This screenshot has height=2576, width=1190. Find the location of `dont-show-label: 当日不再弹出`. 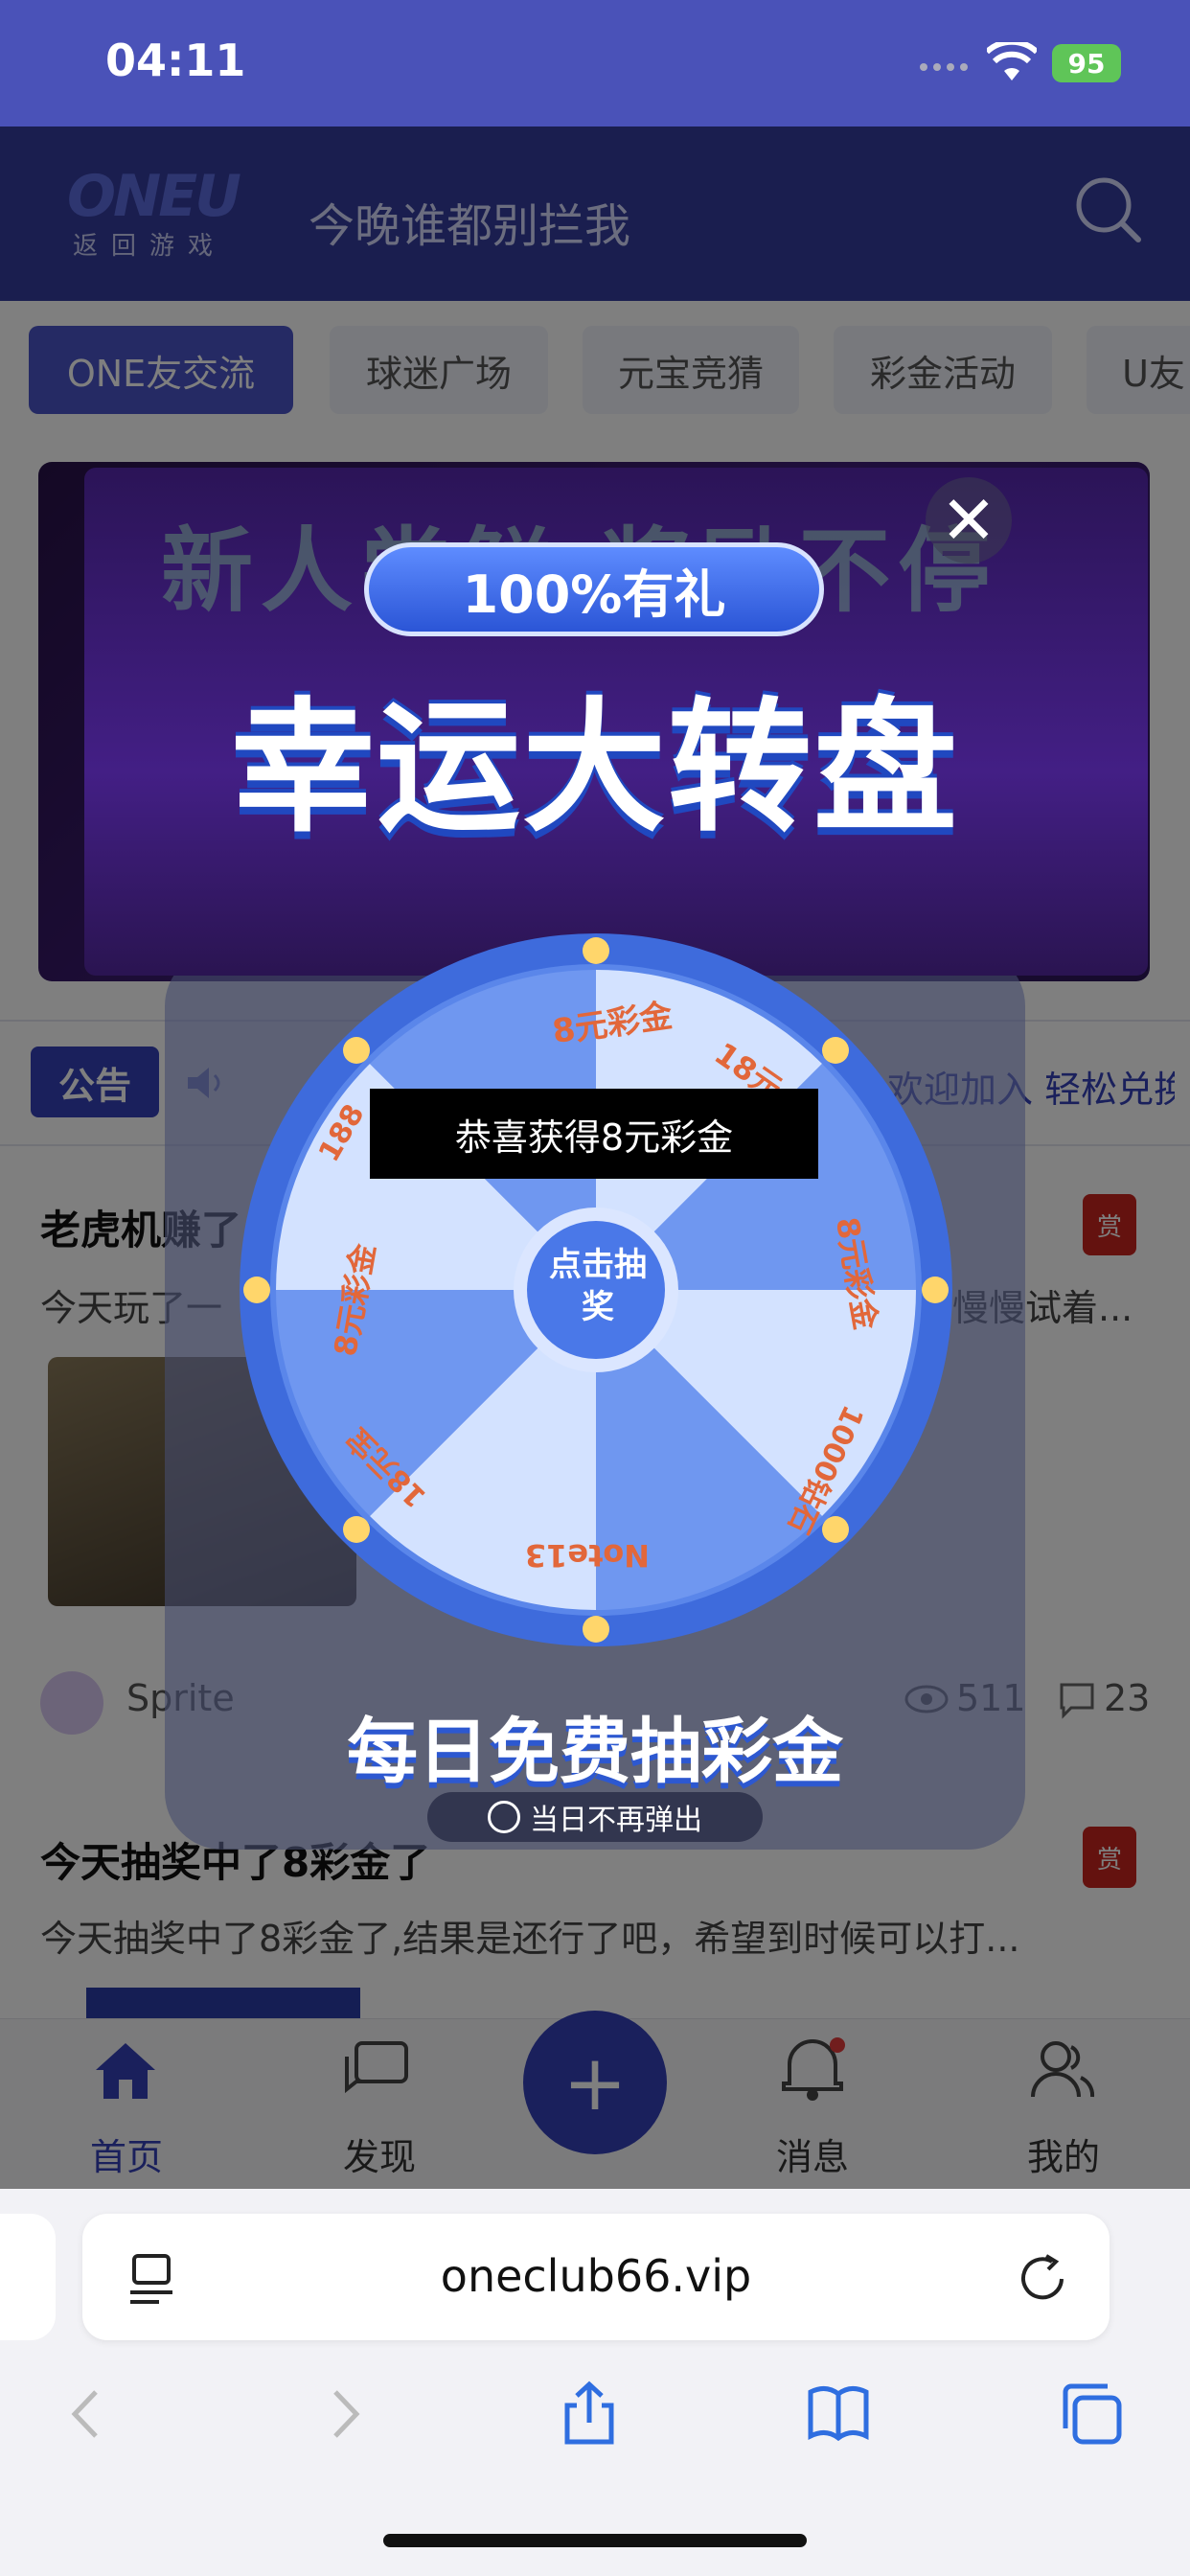

dont-show-label: 当日不再弹出 is located at coordinates (616, 1820).